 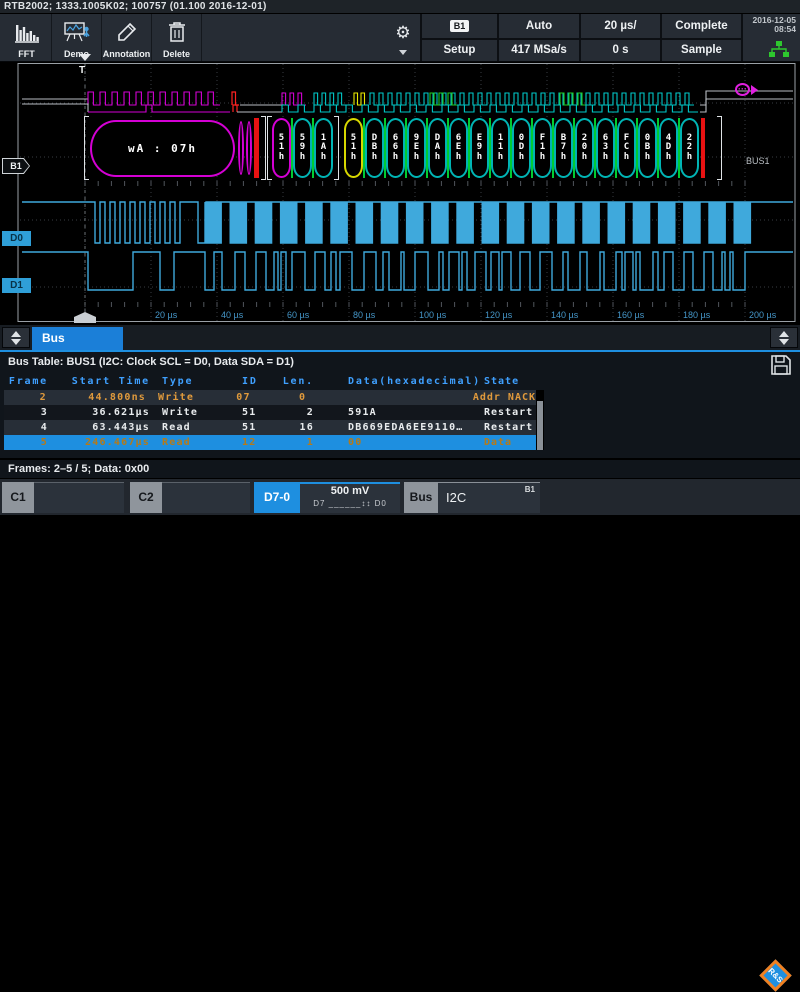 What do you see at coordinates (350, 497) in the screenshot?
I see `digital-group-box: 500 mV D7 ______↕↕ D0` at bounding box center [350, 497].